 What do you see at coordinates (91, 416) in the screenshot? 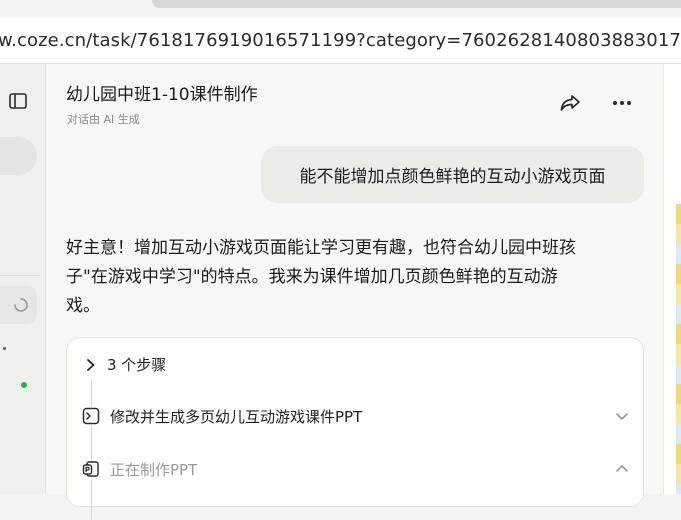
I see `terminal-icon` at bounding box center [91, 416].